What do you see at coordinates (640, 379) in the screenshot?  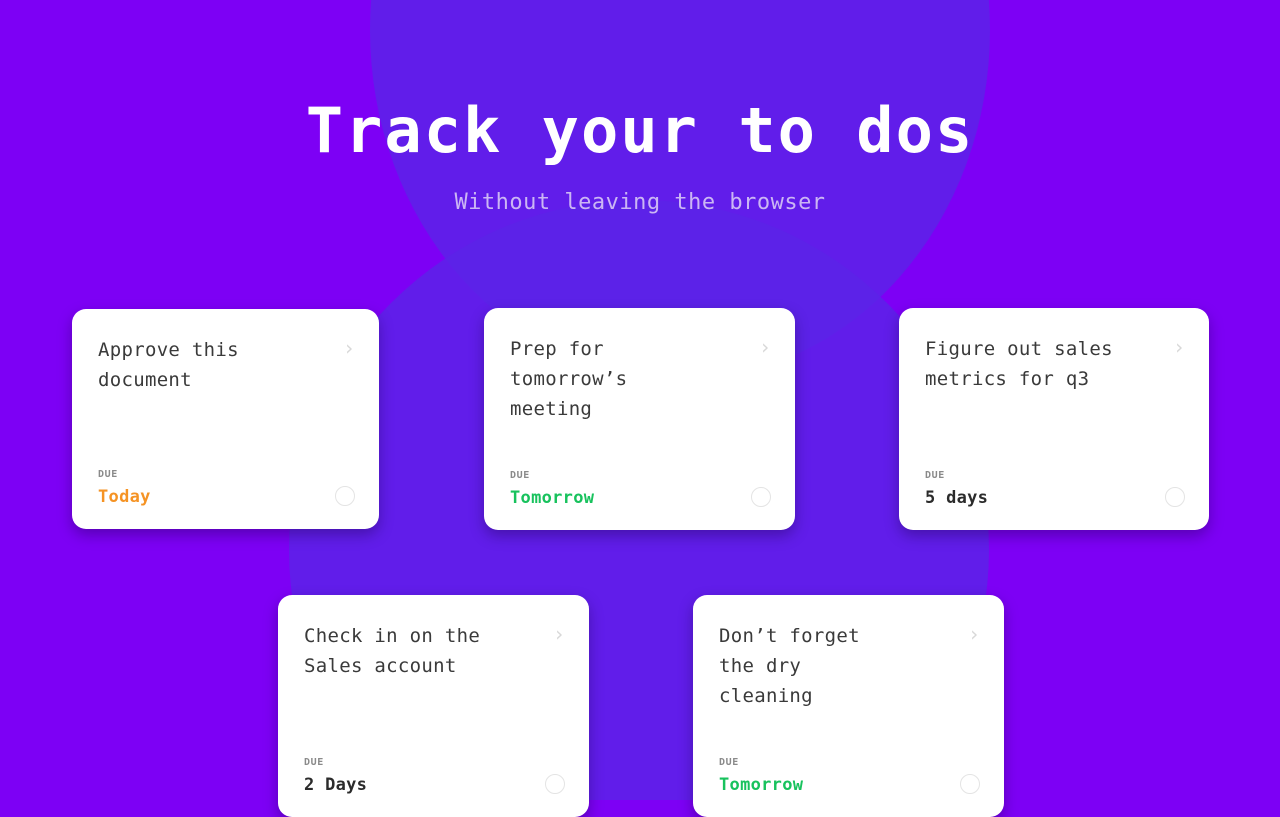 I see `card-header: Prep for tomorrow’s meeting ›` at bounding box center [640, 379].